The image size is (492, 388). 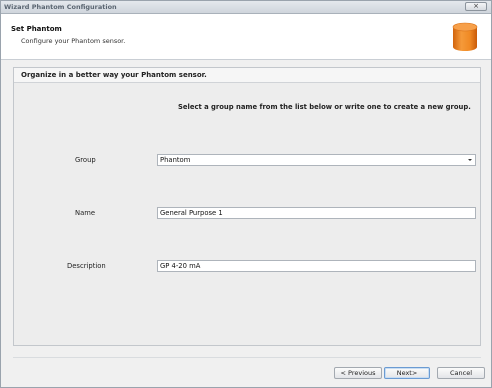 I want to click on chevron-down-icon, so click(x=470, y=160).